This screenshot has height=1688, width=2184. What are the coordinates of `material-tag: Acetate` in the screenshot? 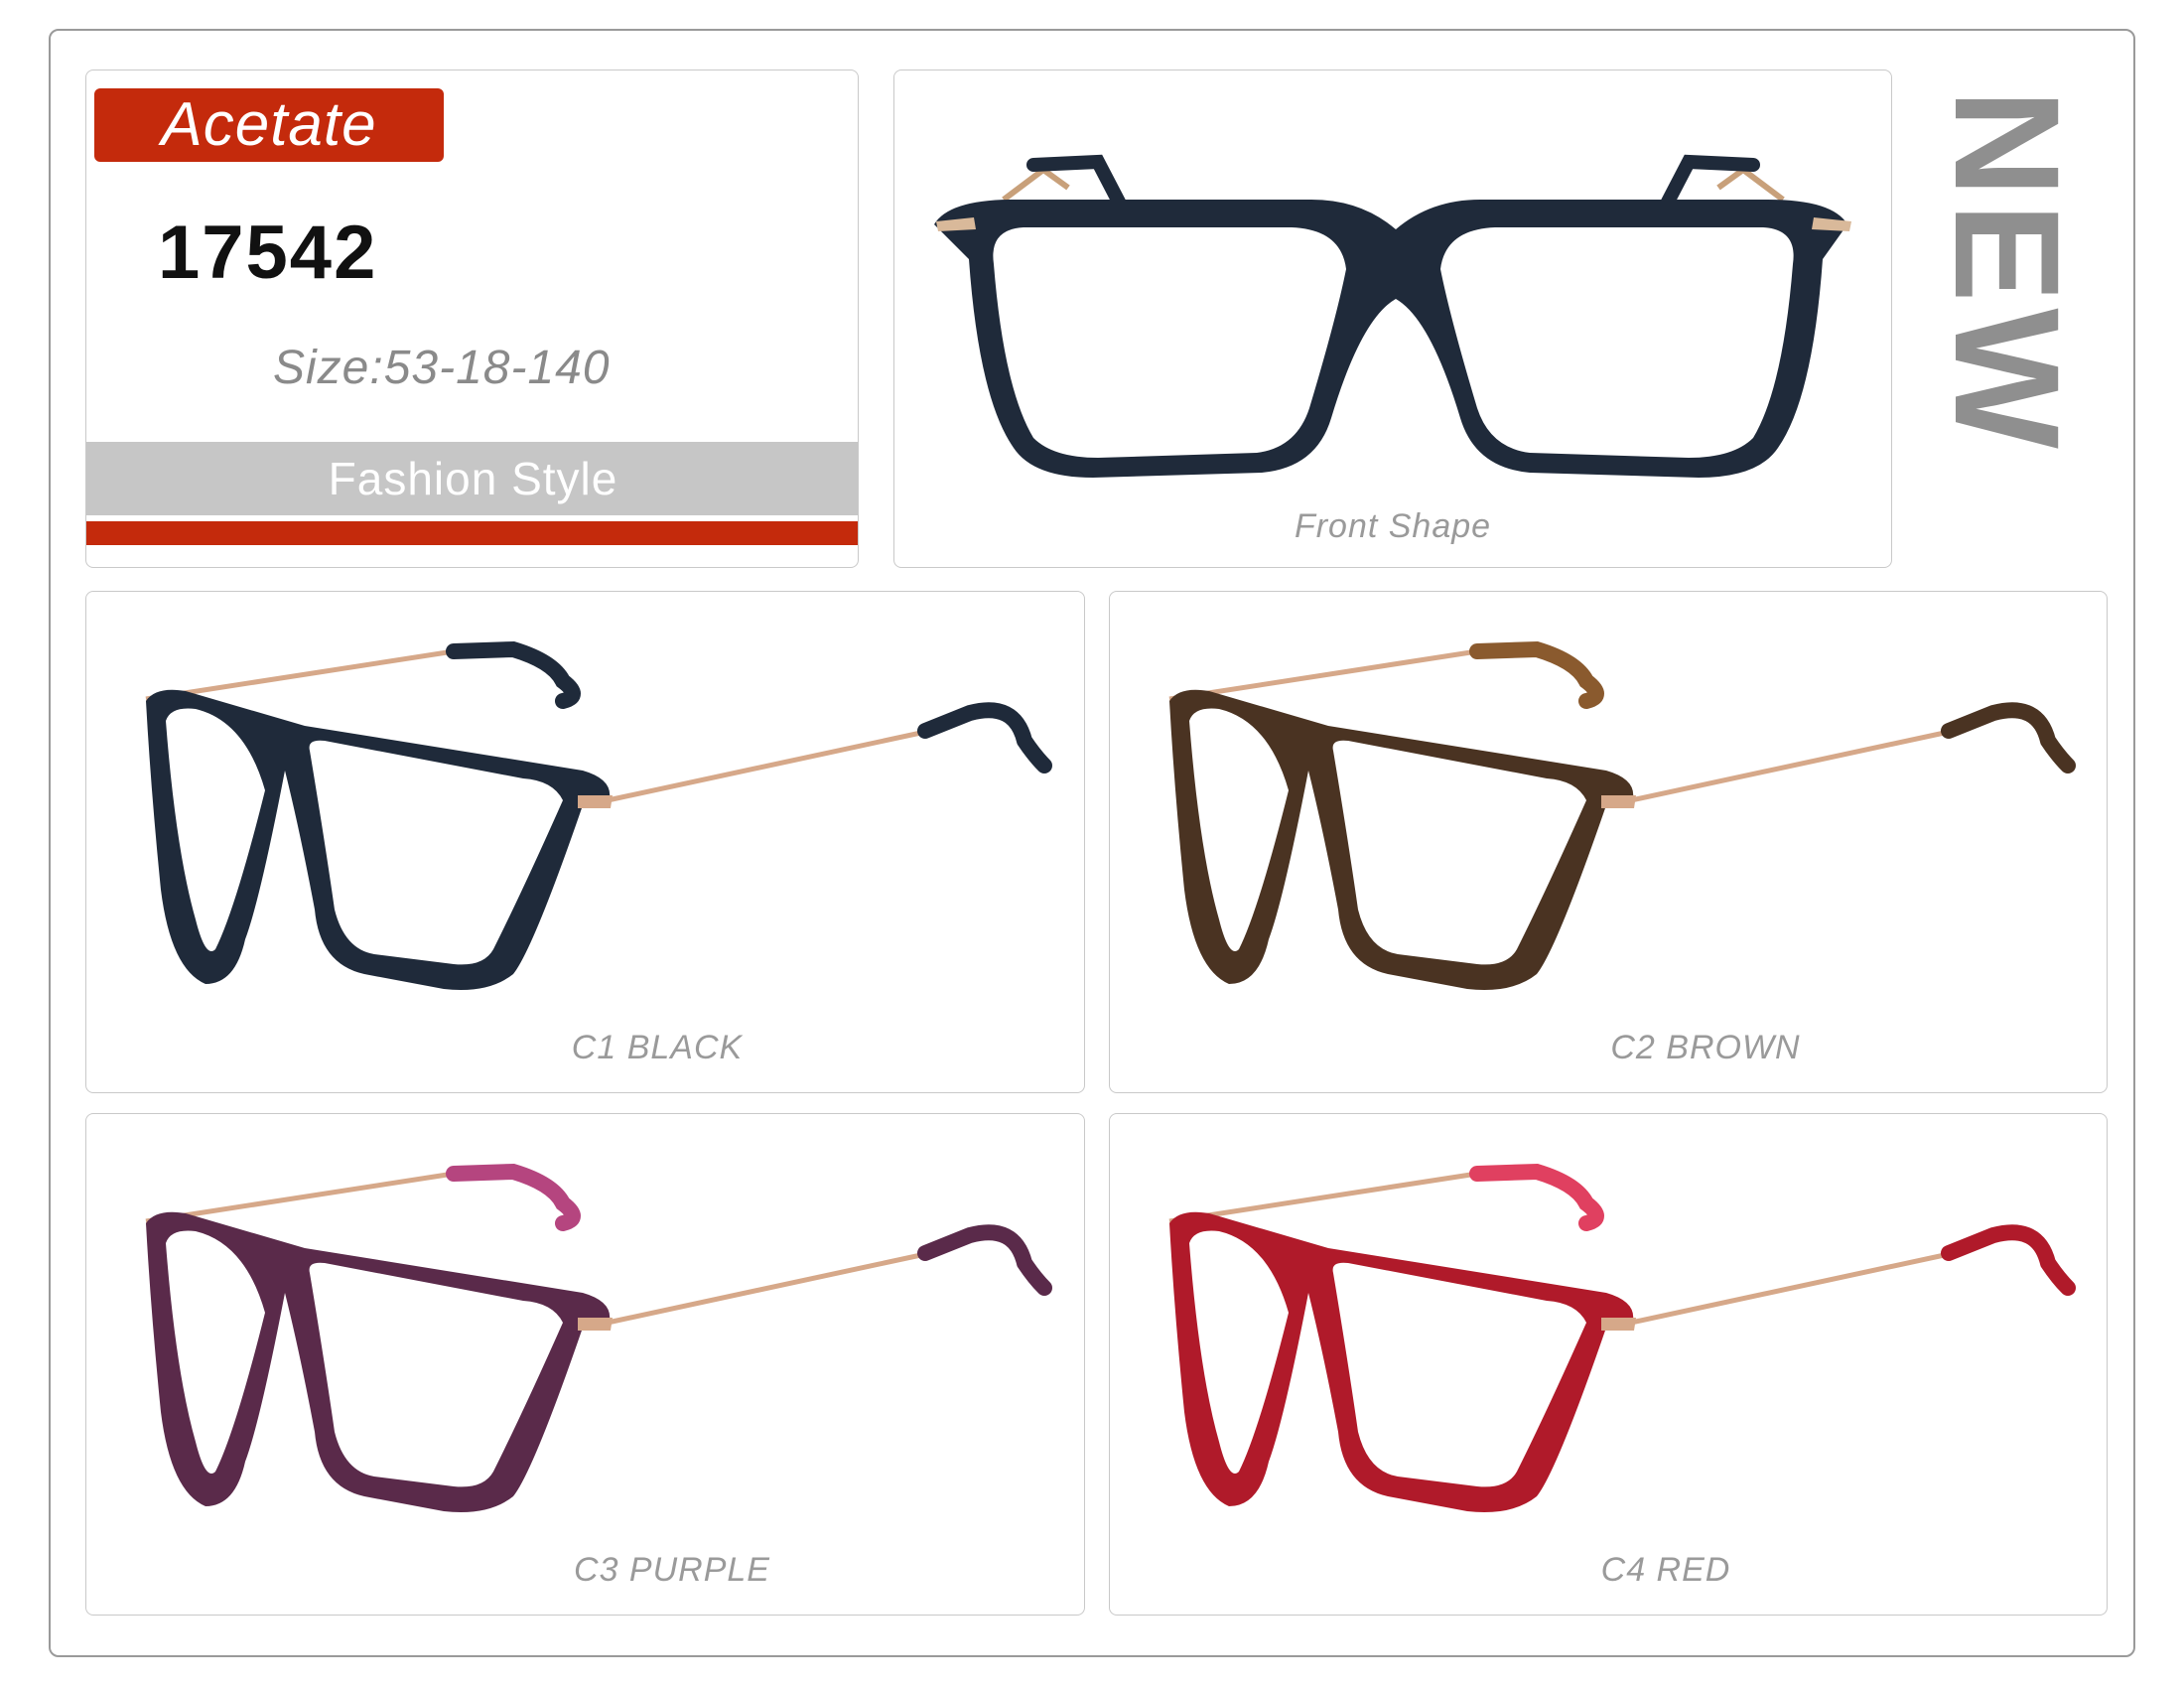 It's located at (269, 125).